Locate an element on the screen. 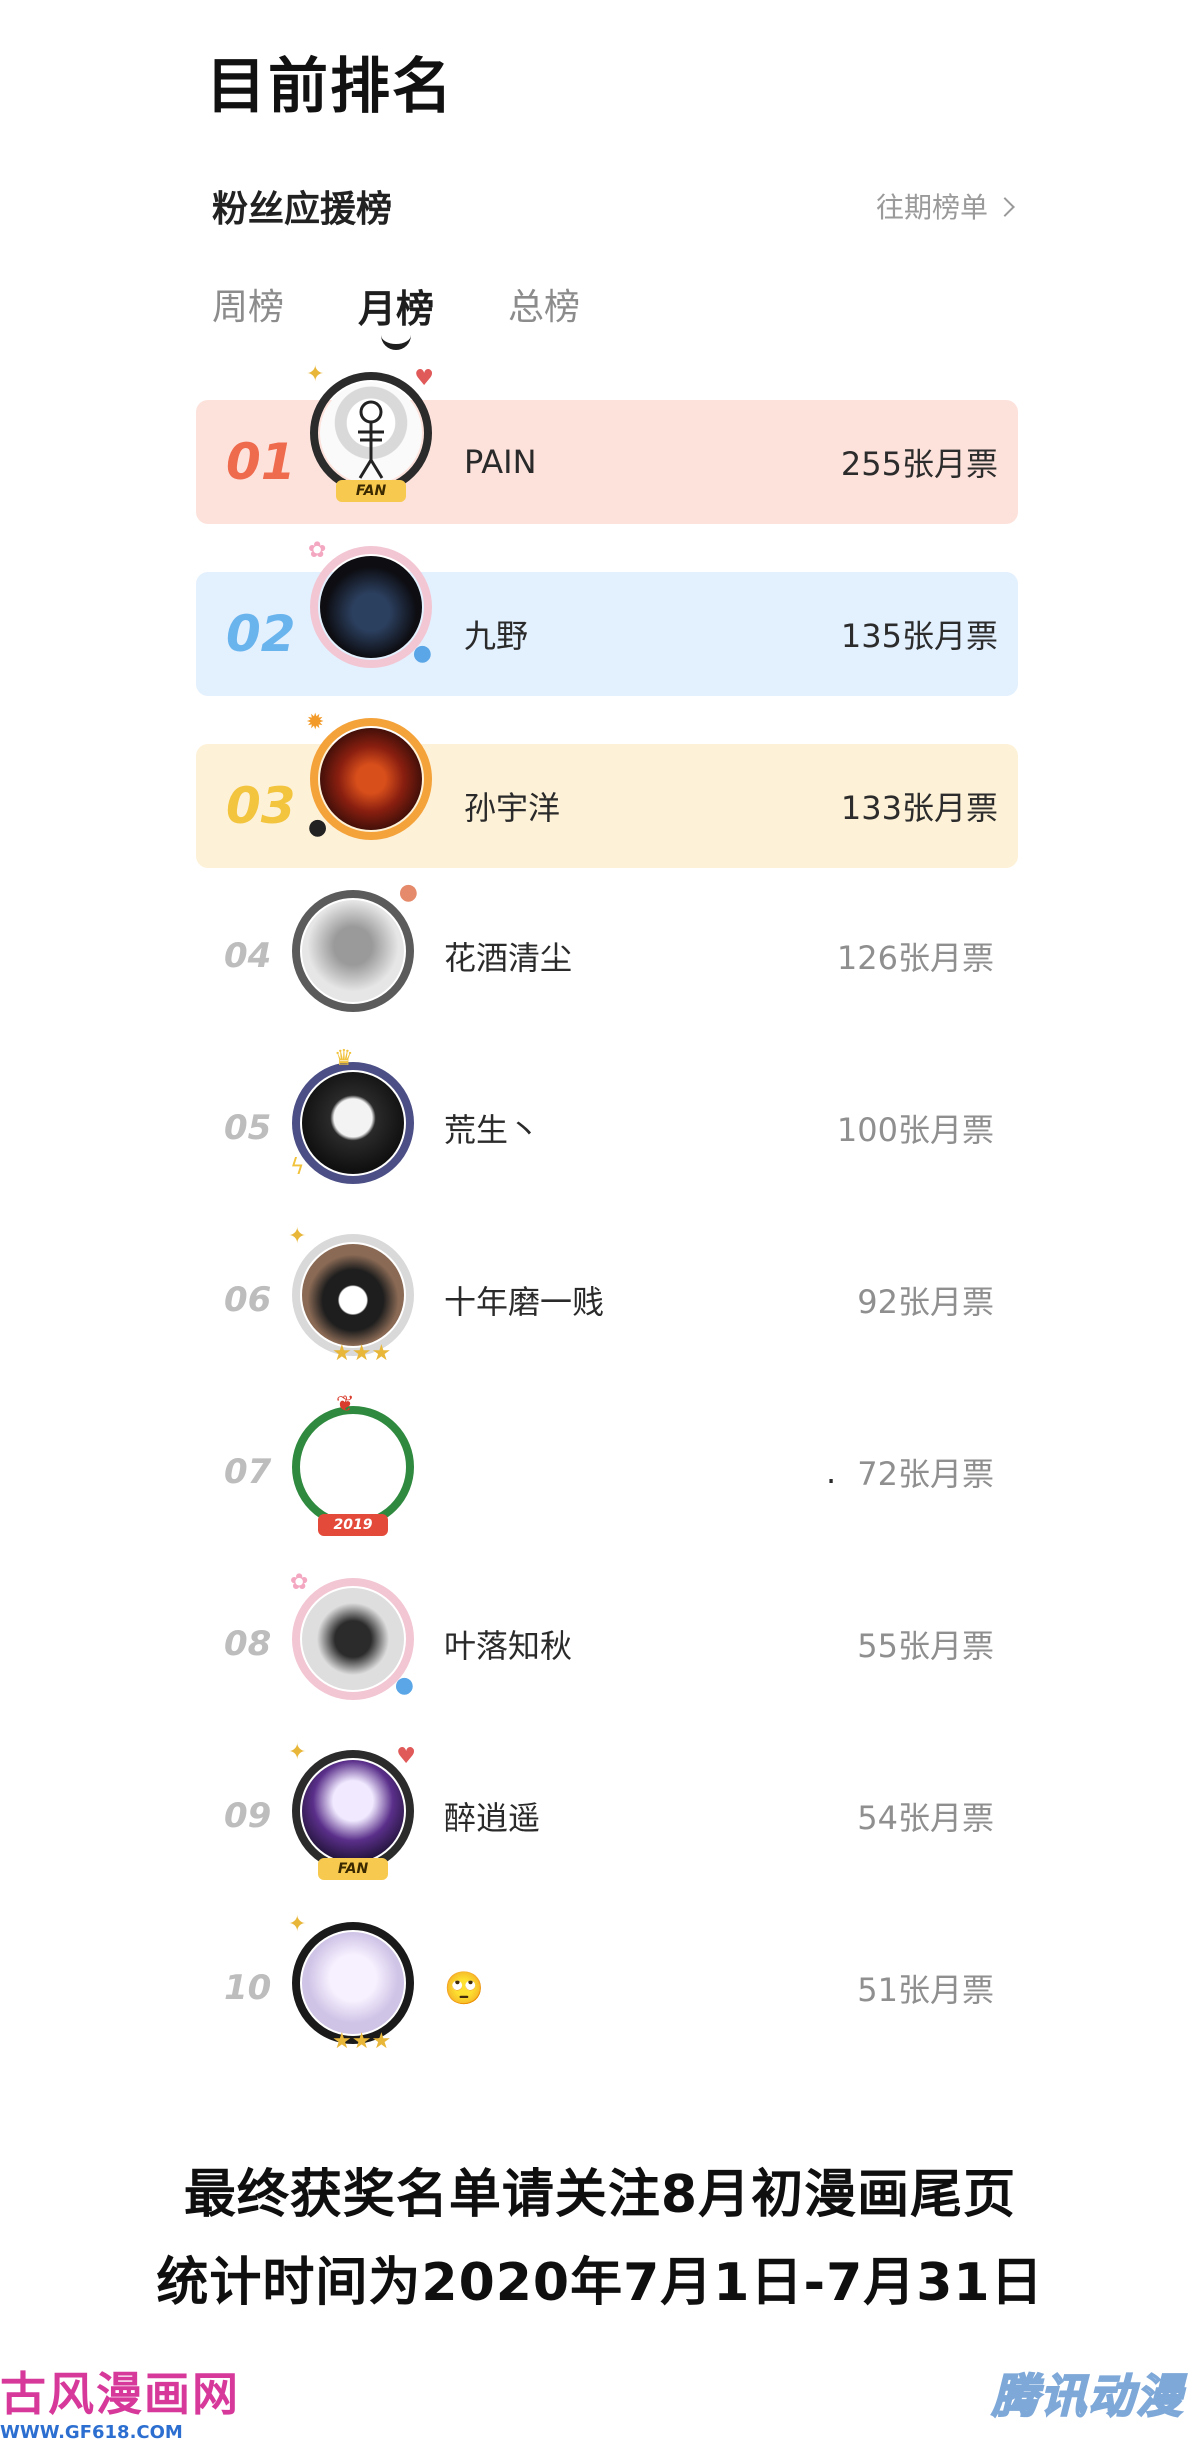 The width and height of the screenshot is (1200, 2443). rank-row-2: 02 ✿ ● 九野 135张月票 is located at coordinates (607, 617).